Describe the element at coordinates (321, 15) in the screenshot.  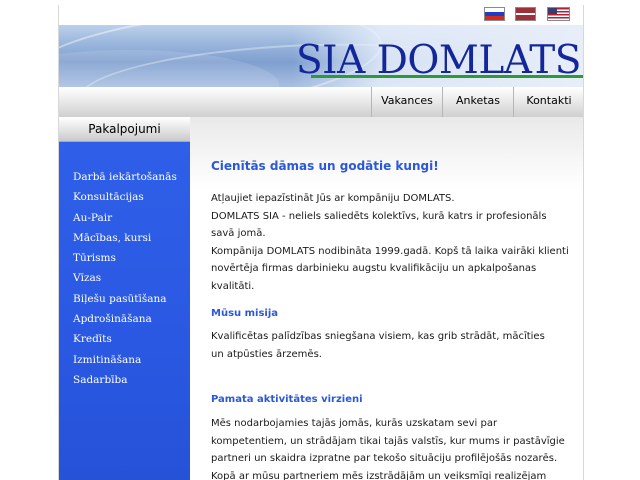
I see `language-bar` at that location.